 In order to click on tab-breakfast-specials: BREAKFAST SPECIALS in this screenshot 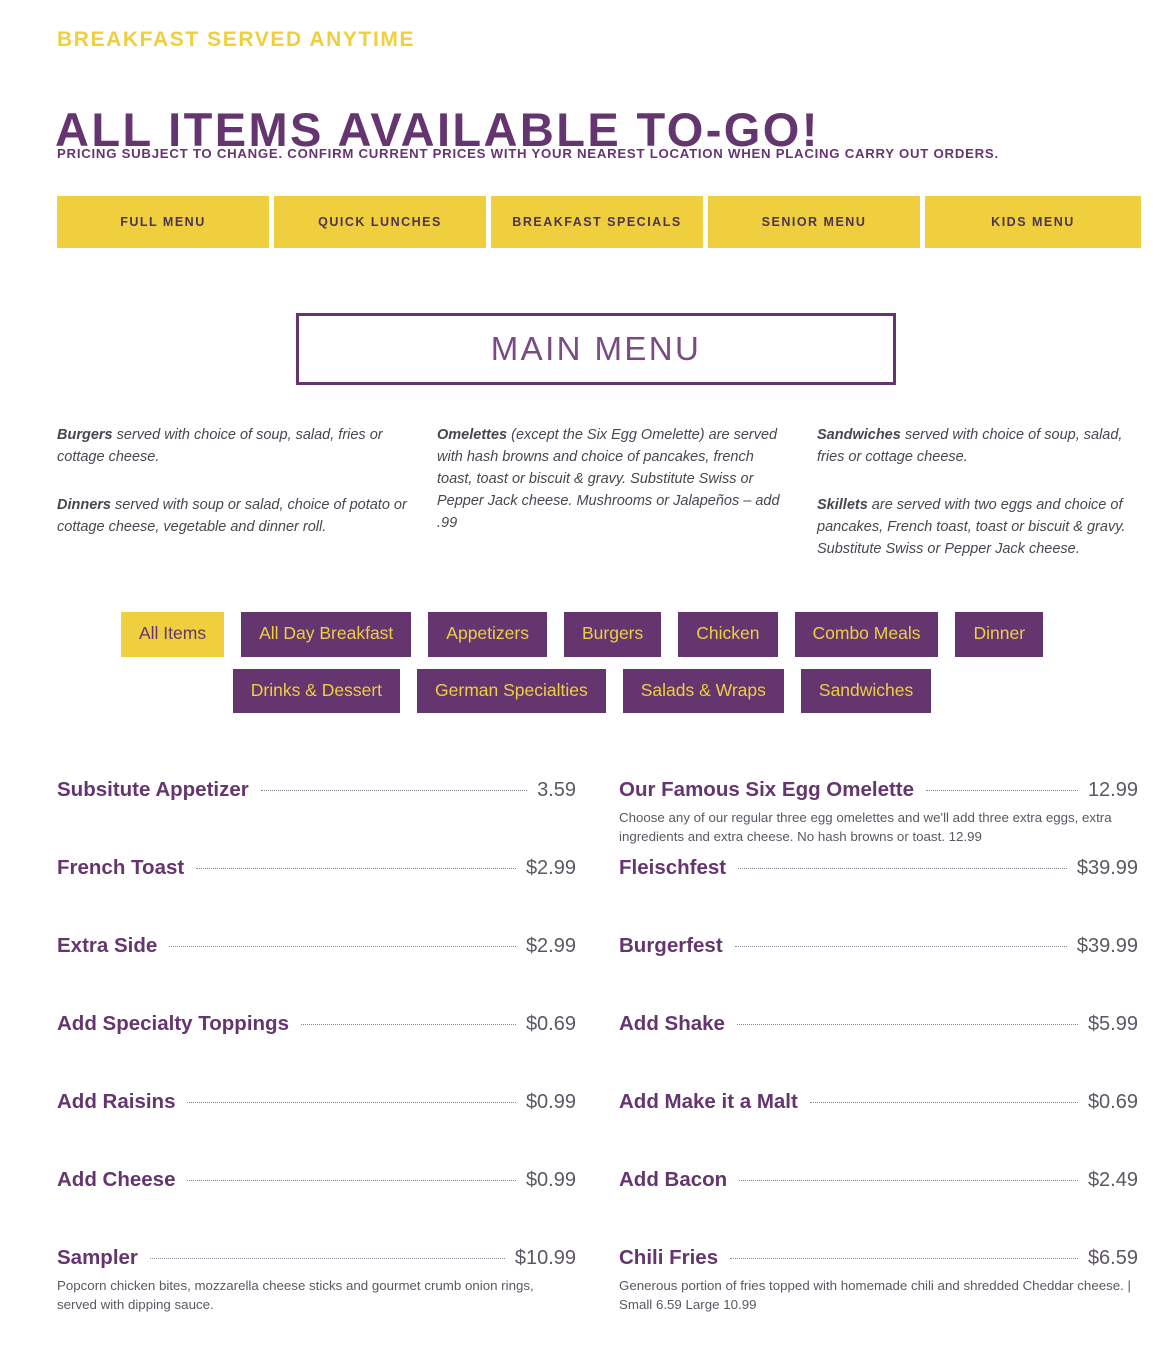, I will do `click(597, 222)`.